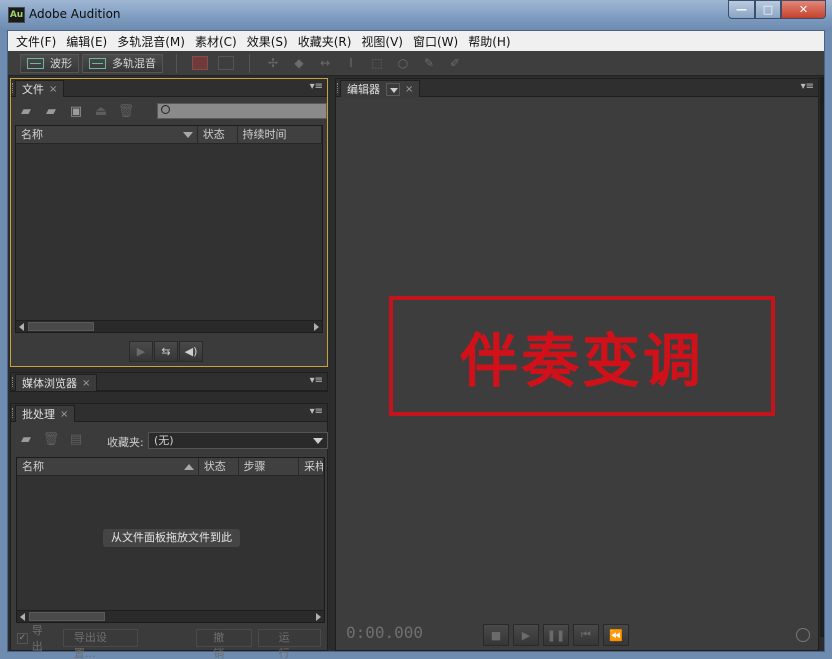 The width and height of the screenshot is (832, 659). Describe the element at coordinates (101, 112) in the screenshot. I see `insert-into-multitrack-icon: ⏏` at that location.